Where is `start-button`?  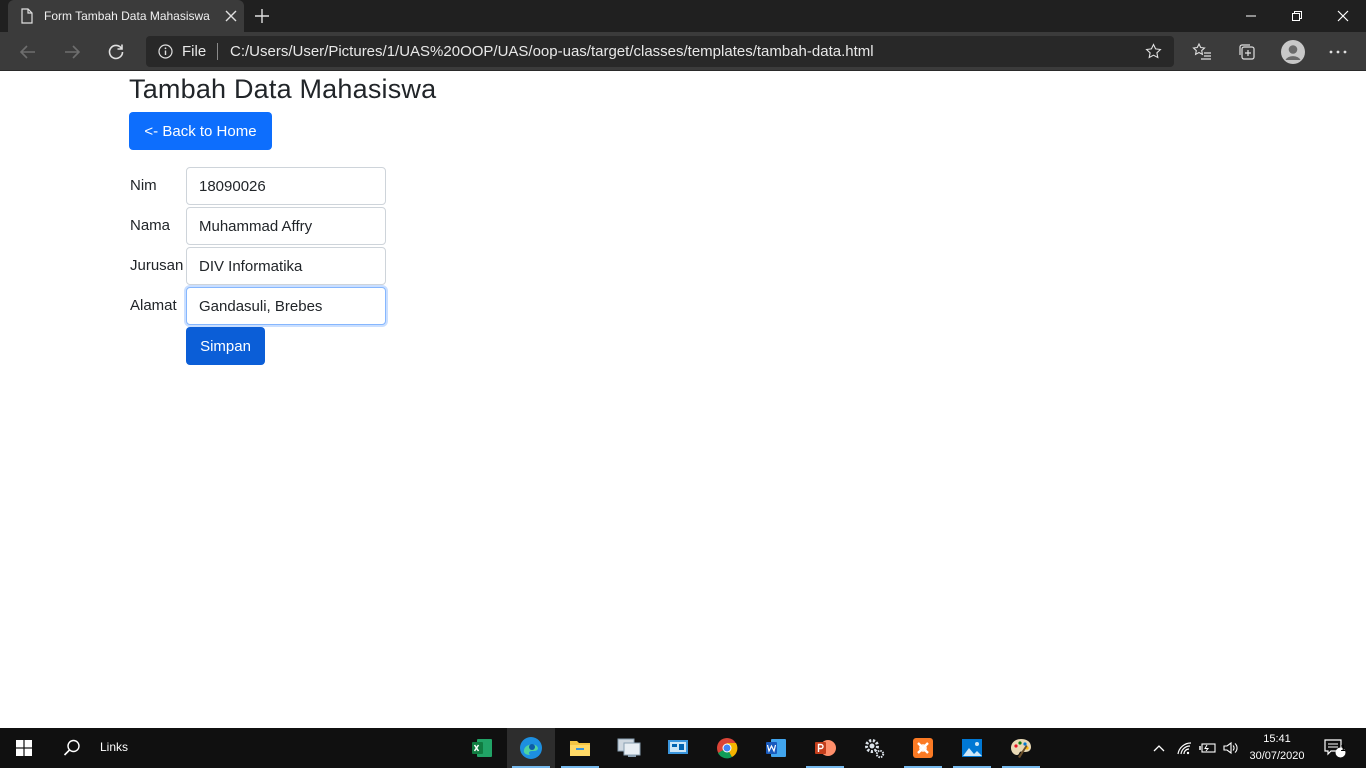
start-button is located at coordinates (24, 748).